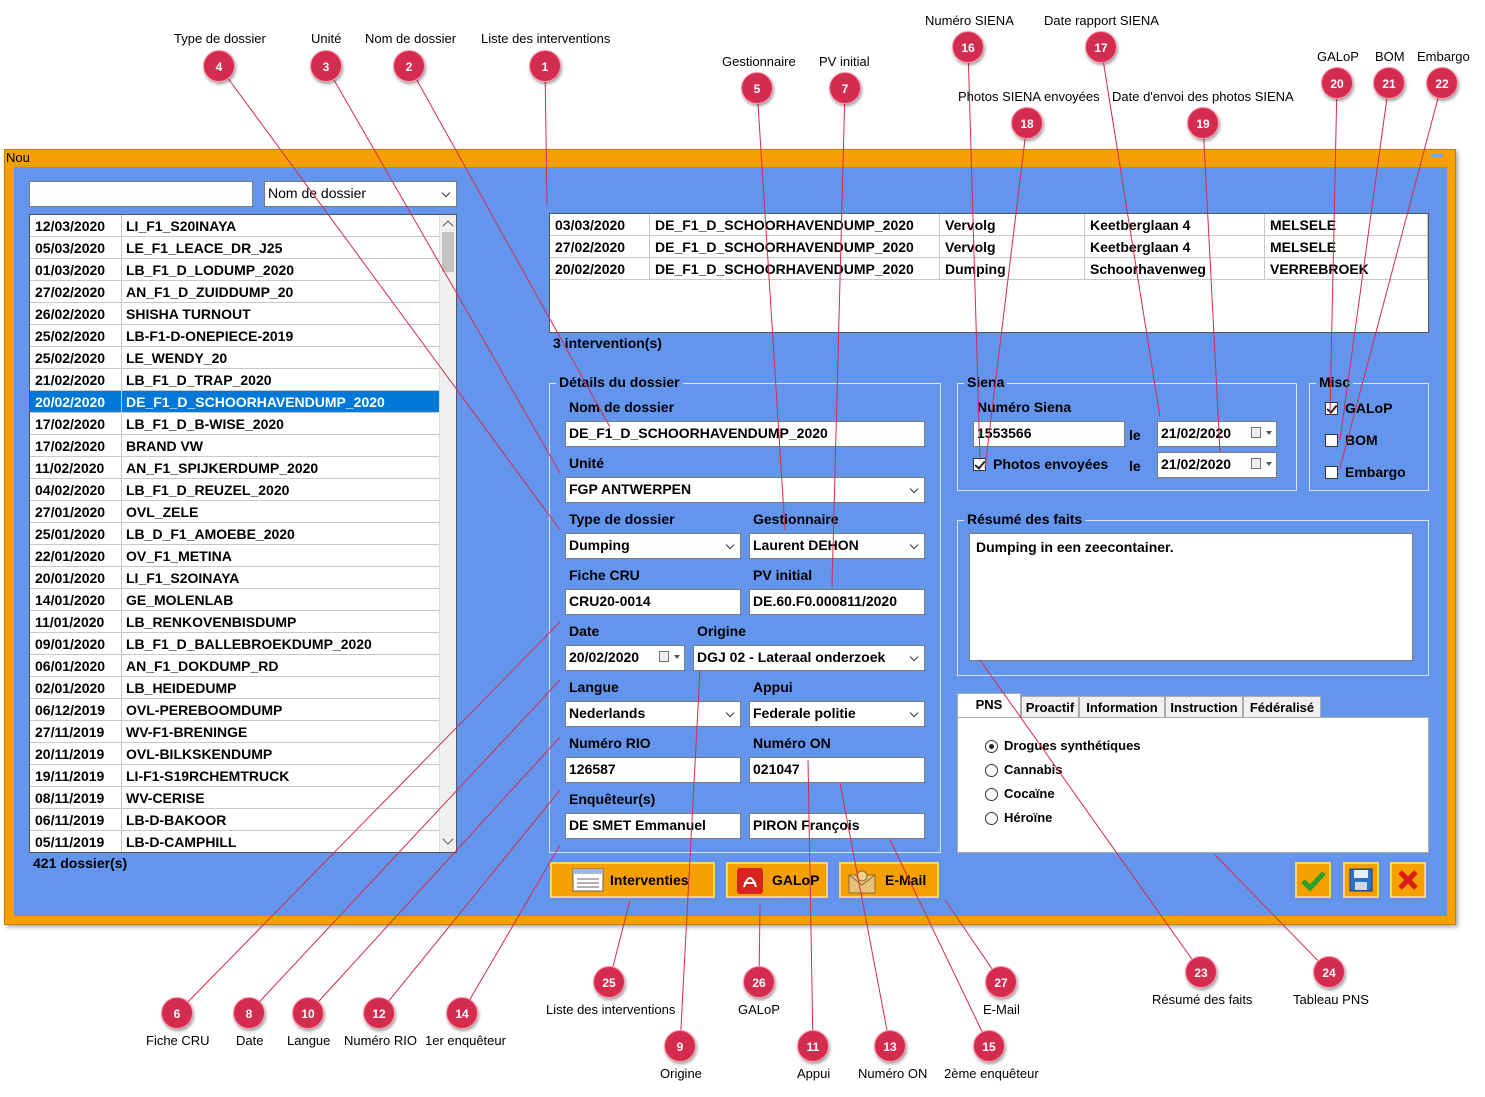 This screenshot has height=1097, width=1485. I want to click on annotation-marker: 18, so click(1027, 123).